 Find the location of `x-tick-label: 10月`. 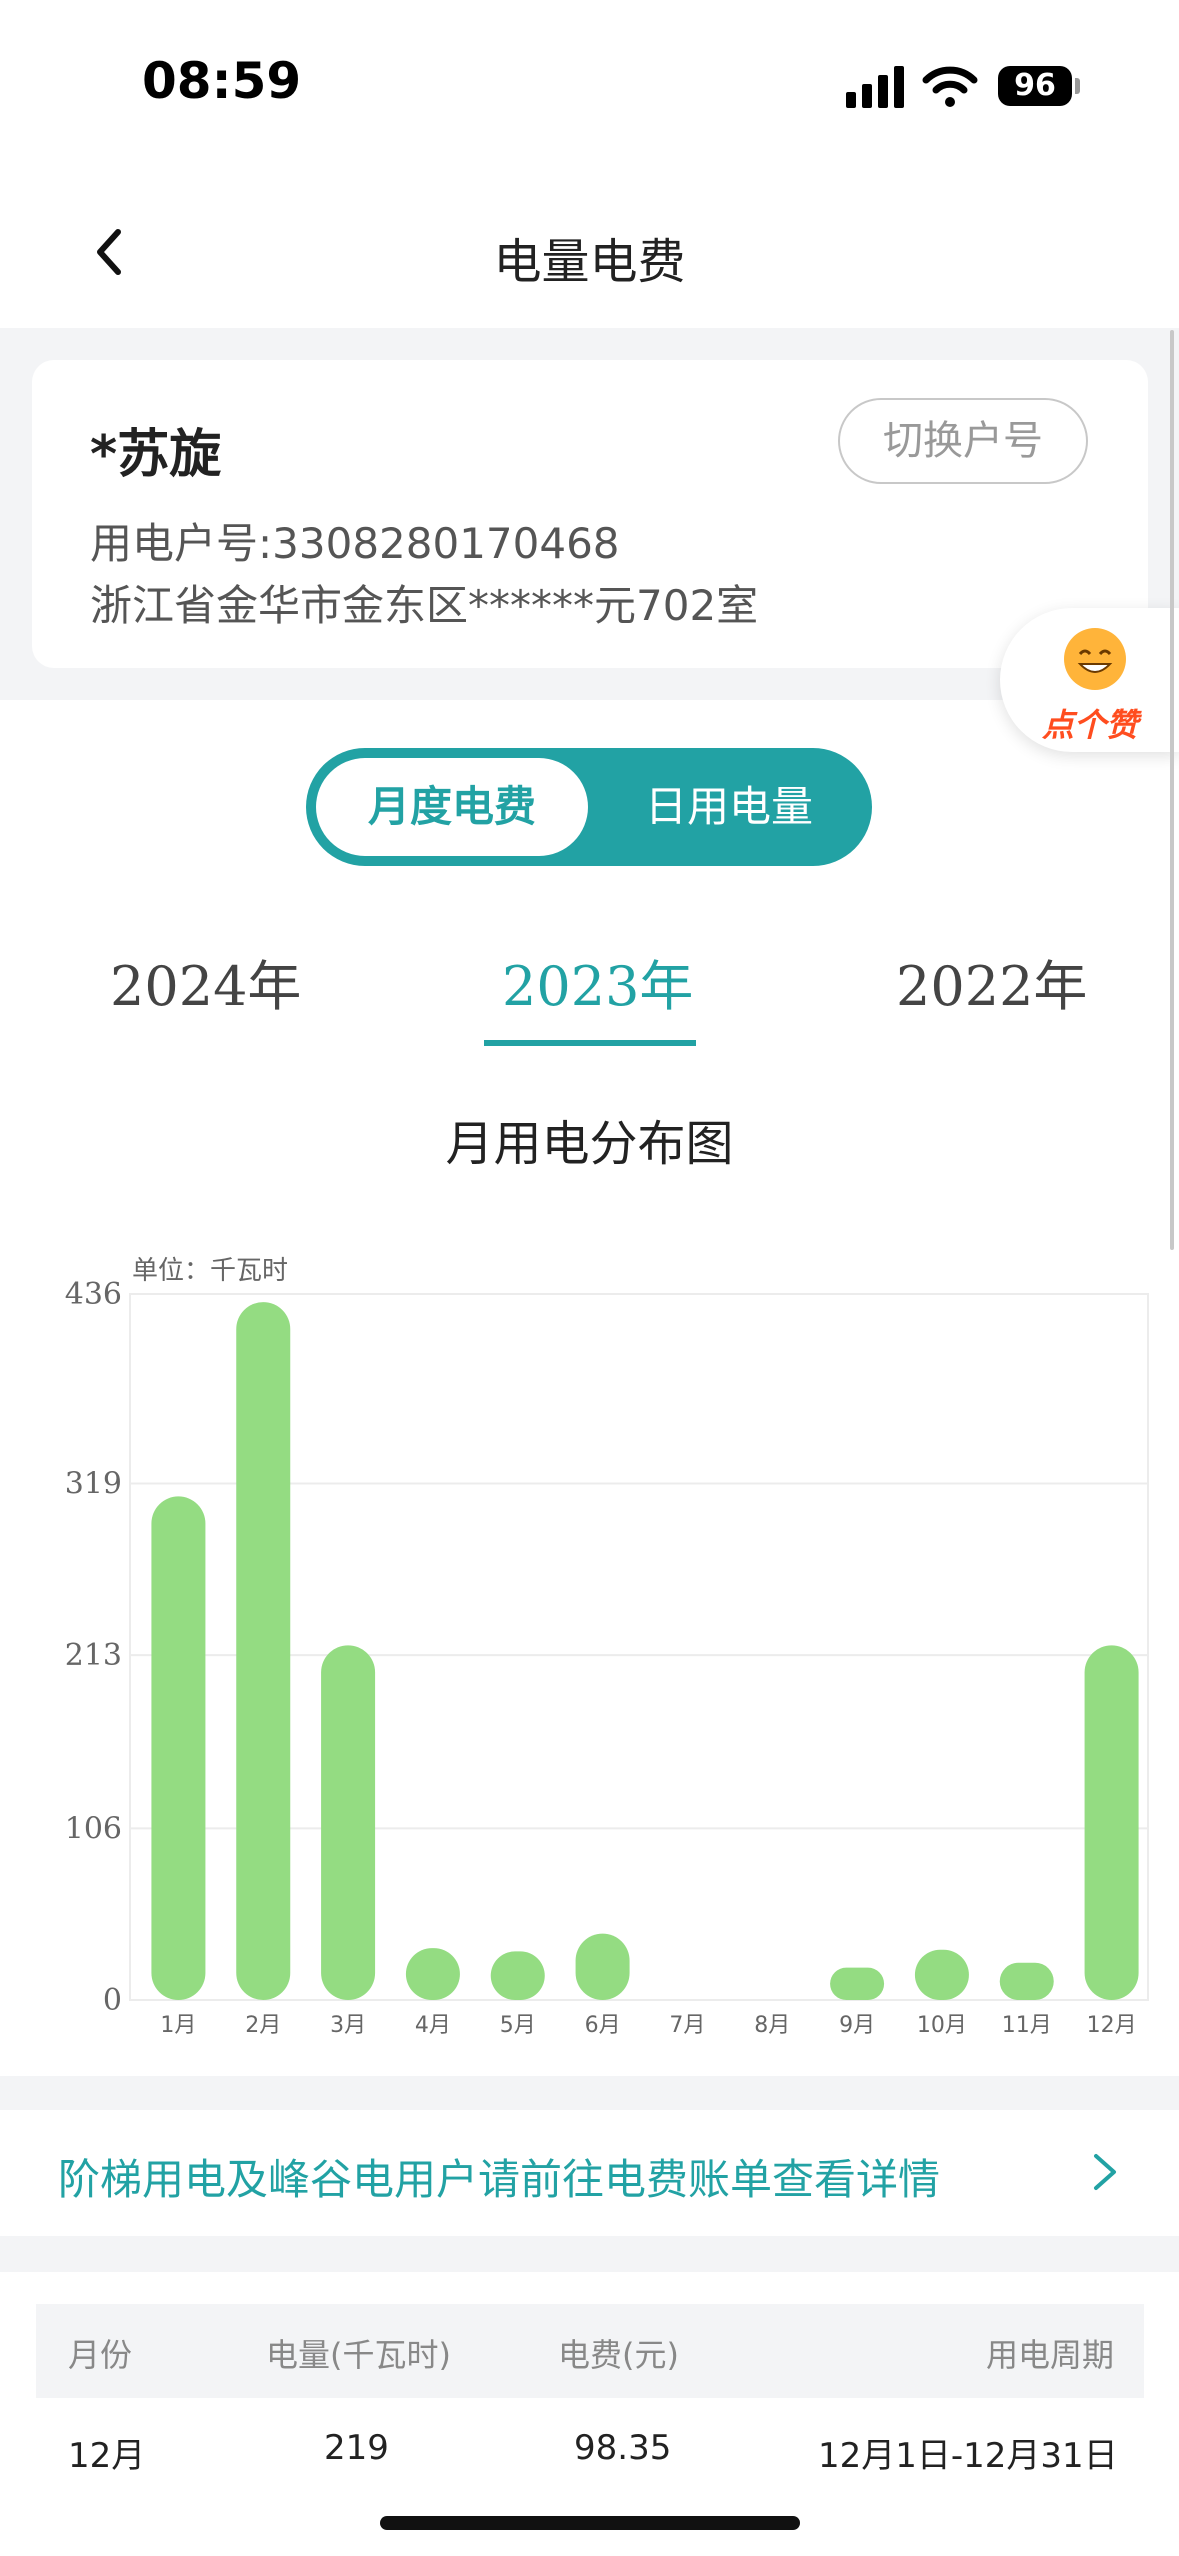

x-tick-label: 10月 is located at coordinates (942, 2025).